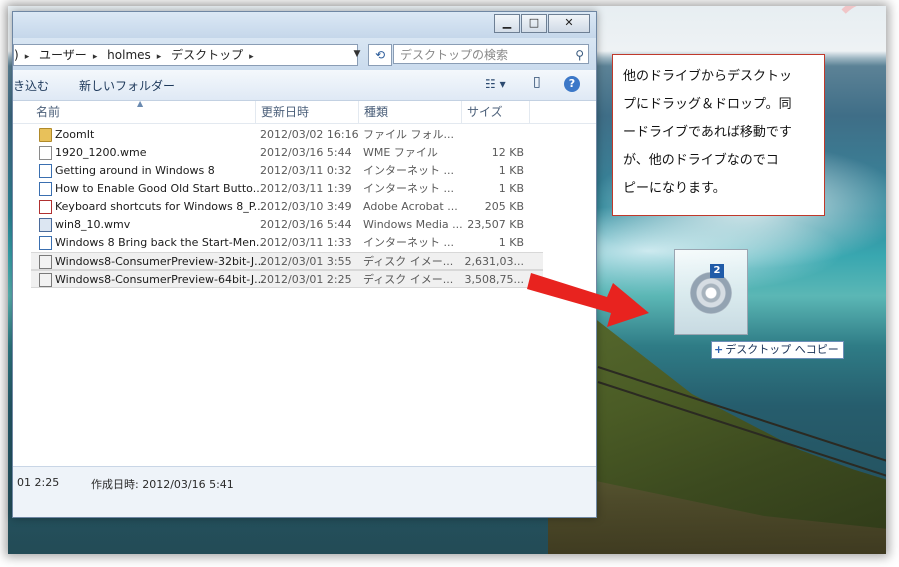 This screenshot has width=899, height=567. What do you see at coordinates (304, 85) in the screenshot?
I see `command-bar: き込む 新しいフォルダー ☷ ▾ ▯ ?` at bounding box center [304, 85].